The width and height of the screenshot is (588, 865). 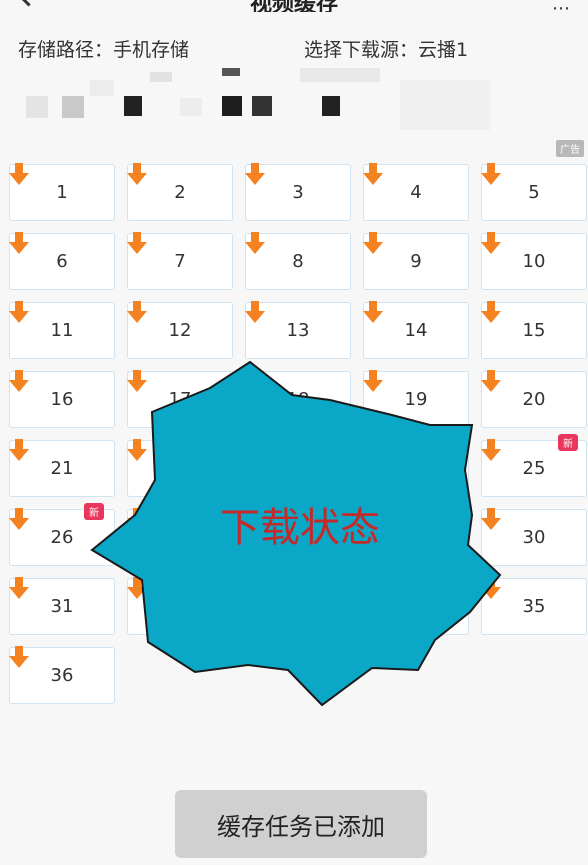 I want to click on episode-19-button: 19, so click(x=416, y=399).